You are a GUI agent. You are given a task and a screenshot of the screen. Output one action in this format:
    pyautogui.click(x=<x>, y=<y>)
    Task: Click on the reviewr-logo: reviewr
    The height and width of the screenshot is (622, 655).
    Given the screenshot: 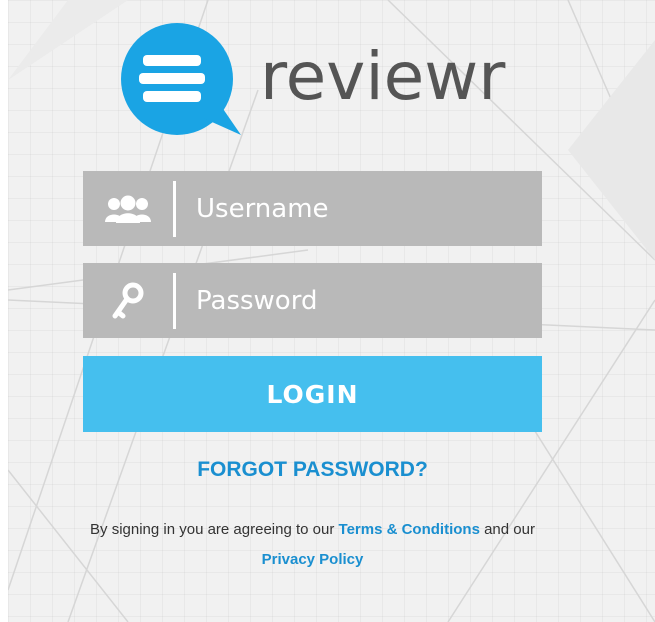 What is the action you would take?
    pyautogui.click(x=325, y=80)
    